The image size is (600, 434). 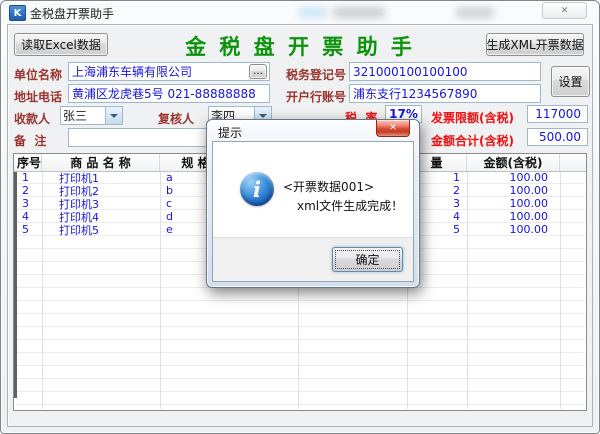 What do you see at coordinates (38, 97) in the screenshot?
I see `address-phone-label: 地址电话` at bounding box center [38, 97].